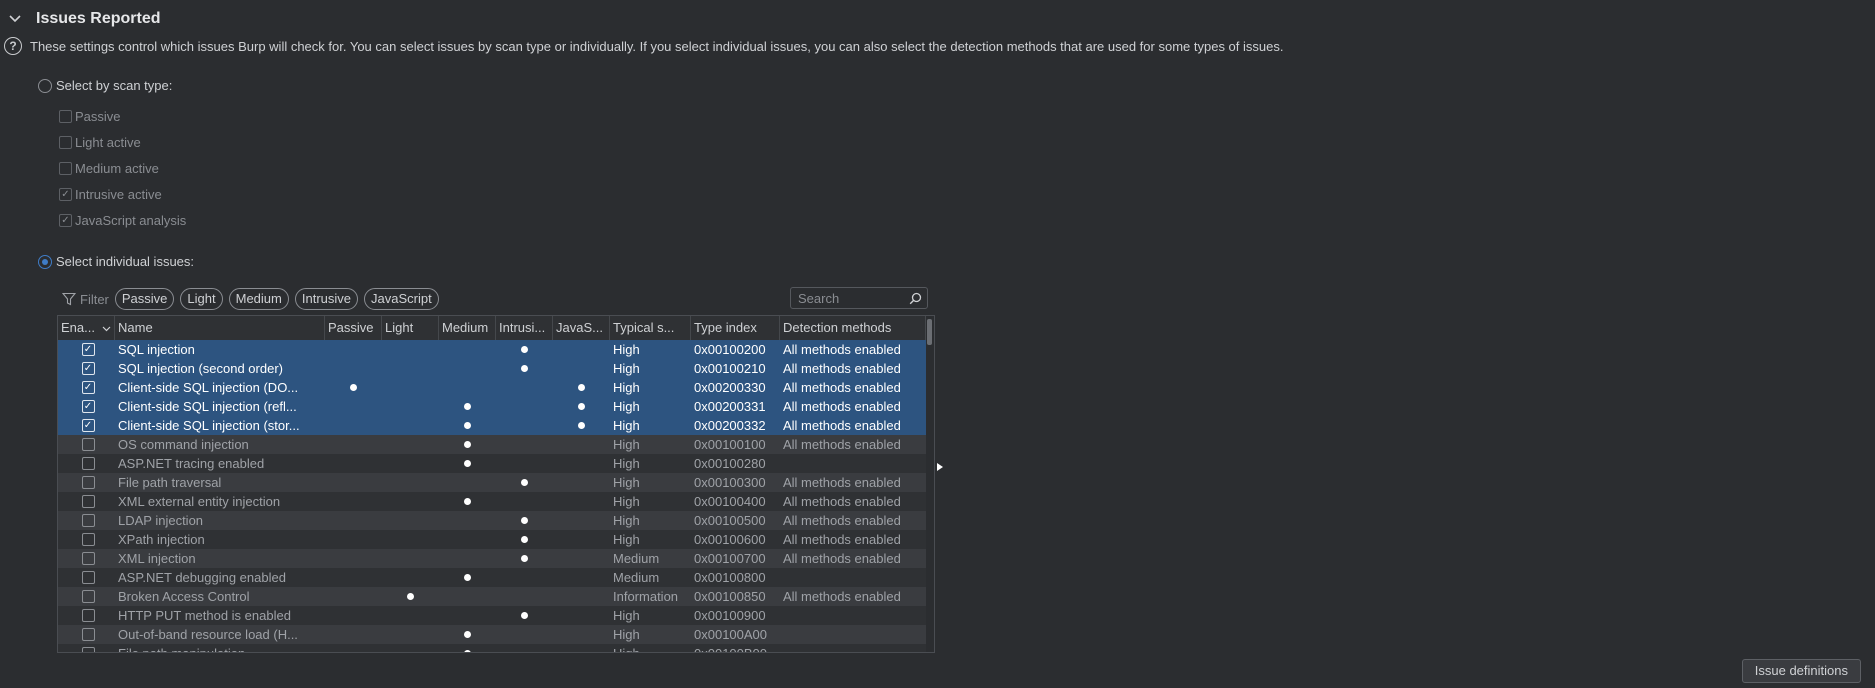 This screenshot has height=688, width=1875. What do you see at coordinates (915, 298) in the screenshot?
I see `search-icon` at bounding box center [915, 298].